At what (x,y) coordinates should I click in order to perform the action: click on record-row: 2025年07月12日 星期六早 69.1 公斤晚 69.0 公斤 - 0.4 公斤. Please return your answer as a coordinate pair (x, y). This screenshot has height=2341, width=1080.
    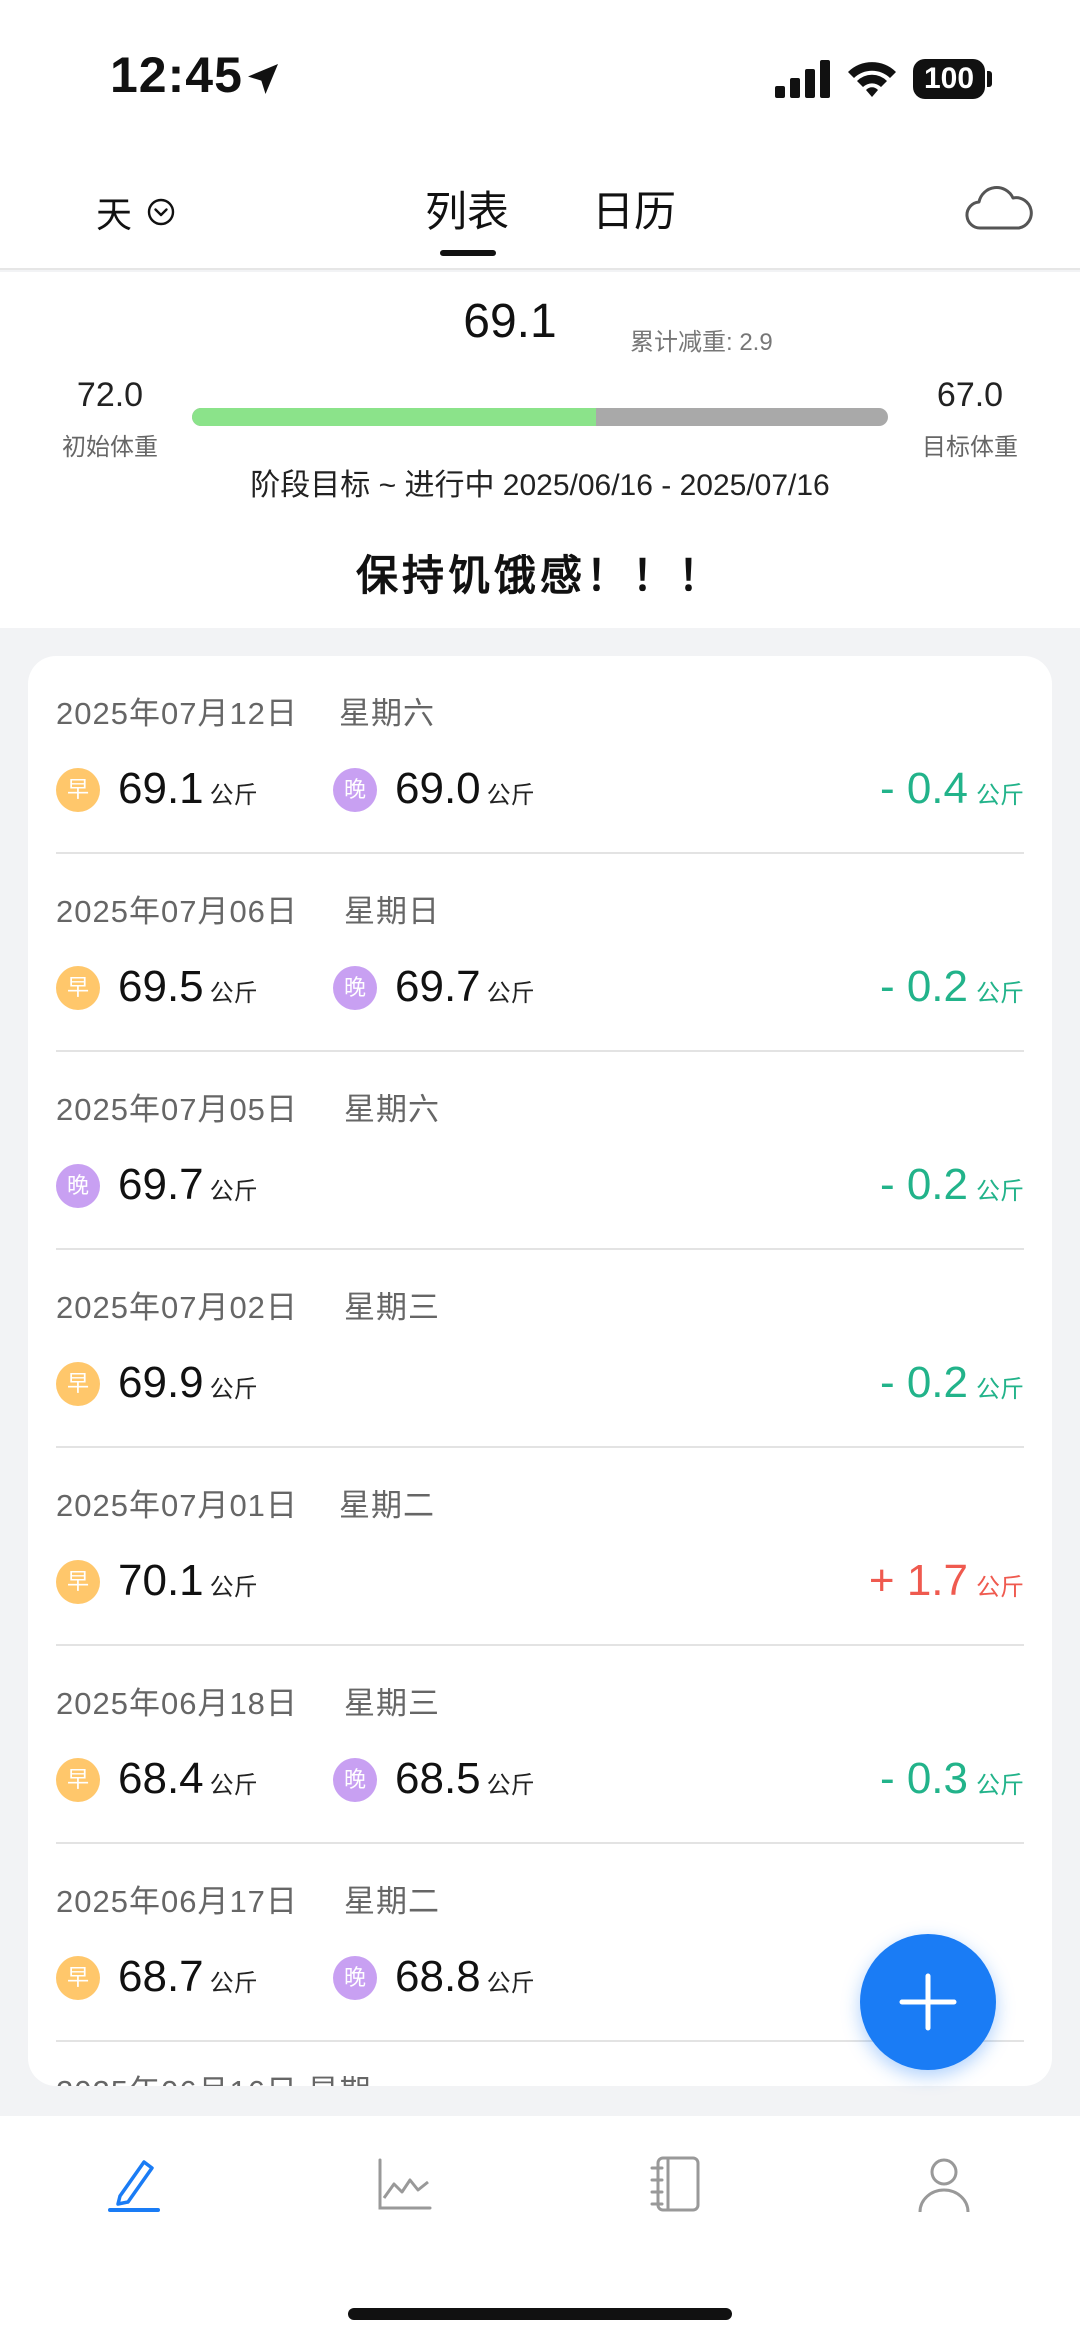
    Looking at the image, I should click on (540, 755).